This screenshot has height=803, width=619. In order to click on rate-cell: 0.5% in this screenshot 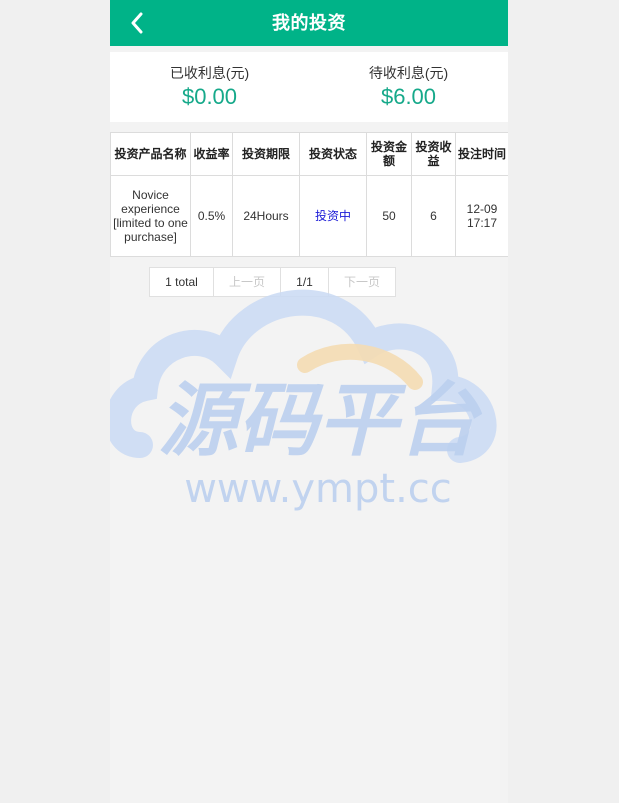, I will do `click(211, 216)`.